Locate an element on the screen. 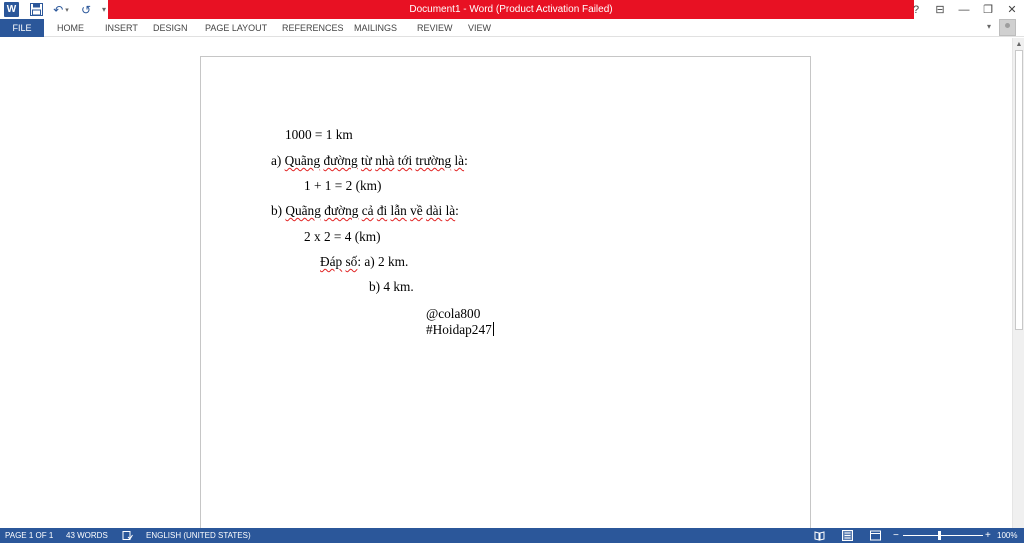 The height and width of the screenshot is (543, 1024). spelling-error: về is located at coordinates (416, 210).